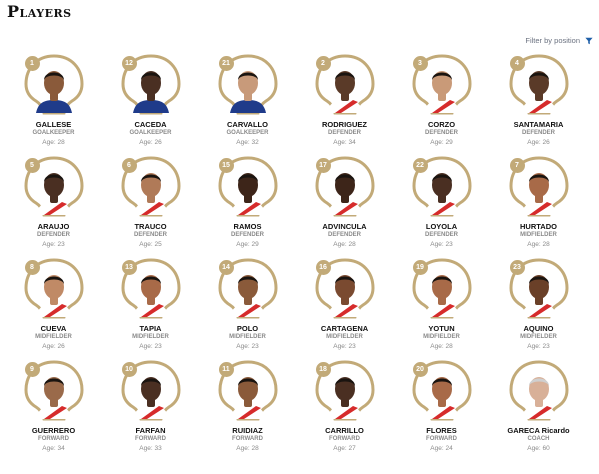 The width and height of the screenshot is (599, 474). What do you see at coordinates (53, 430) in the screenshot?
I see `player-name: GUERRERO` at bounding box center [53, 430].